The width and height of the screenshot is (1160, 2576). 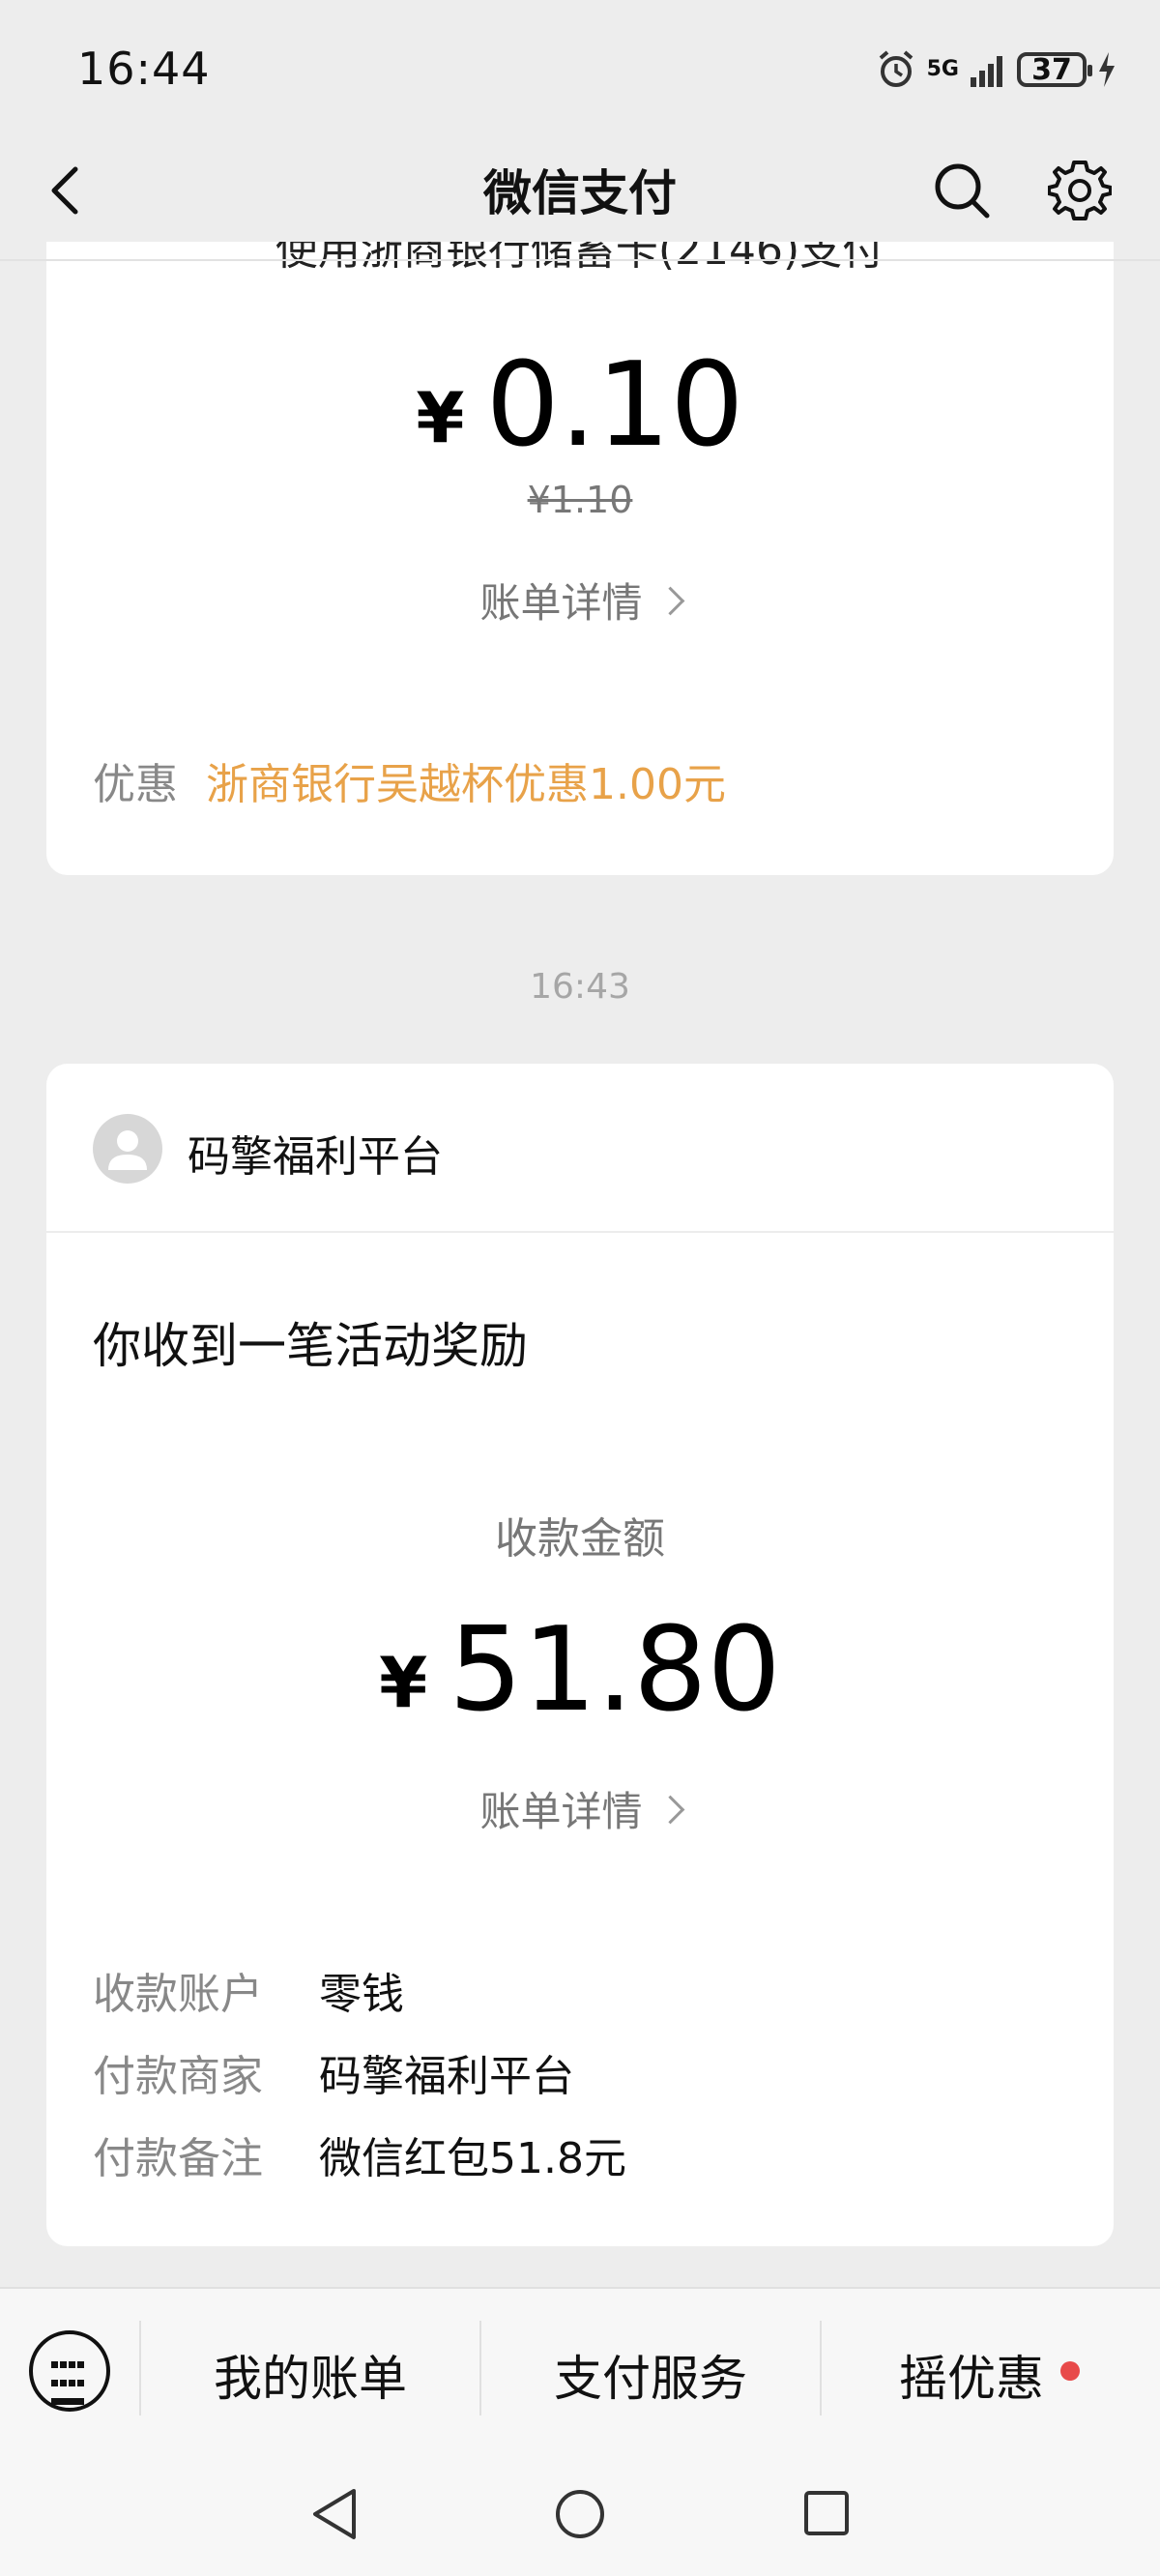 I want to click on gear-icon, so click(x=1080, y=190).